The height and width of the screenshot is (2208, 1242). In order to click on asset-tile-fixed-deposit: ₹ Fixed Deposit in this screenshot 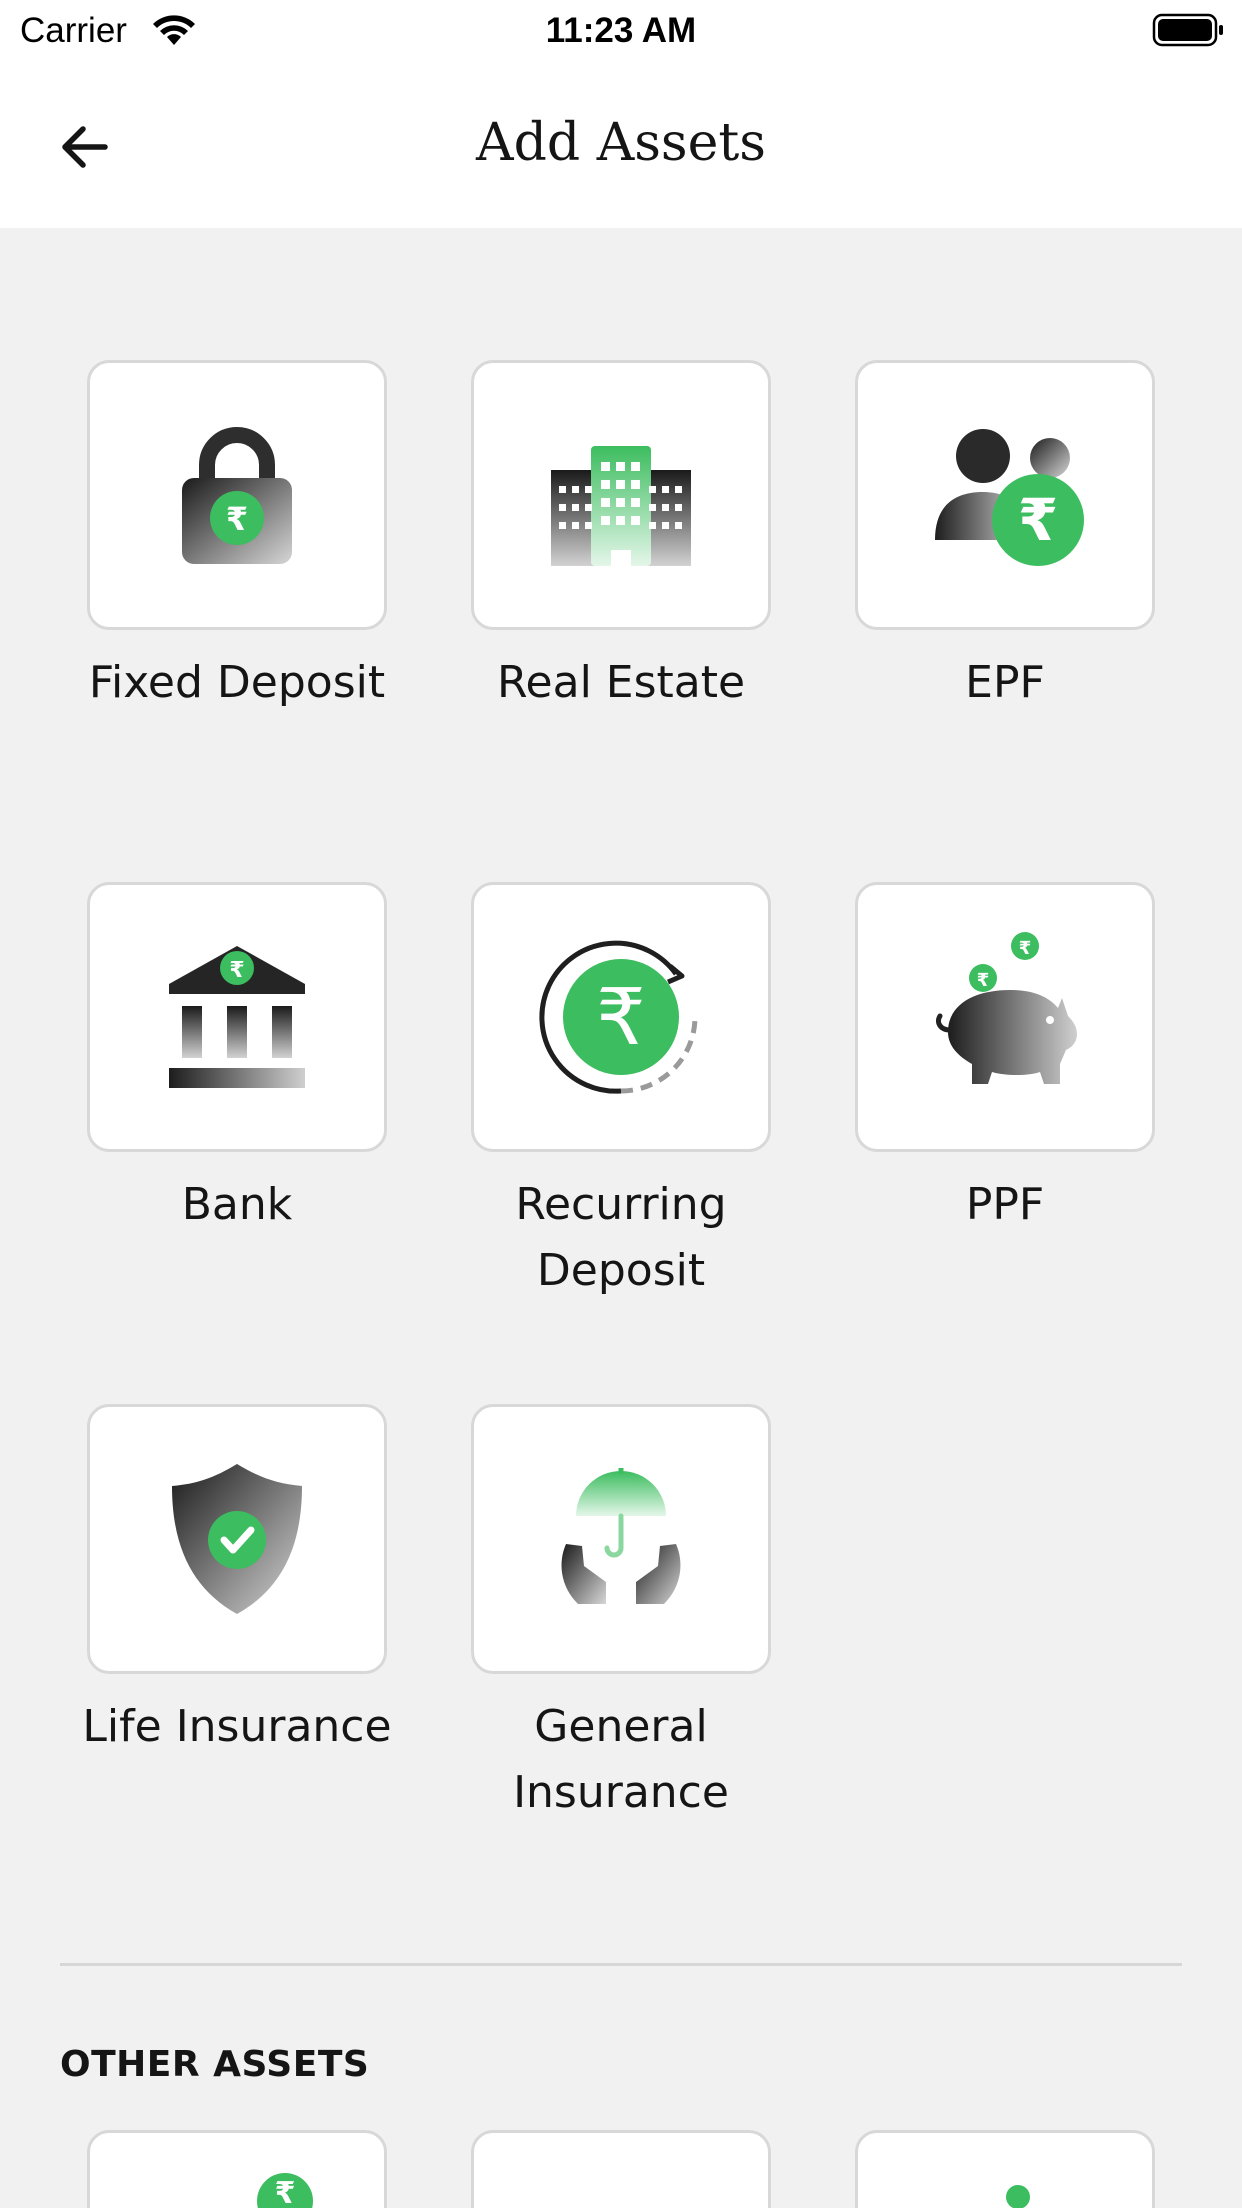, I will do `click(237, 538)`.